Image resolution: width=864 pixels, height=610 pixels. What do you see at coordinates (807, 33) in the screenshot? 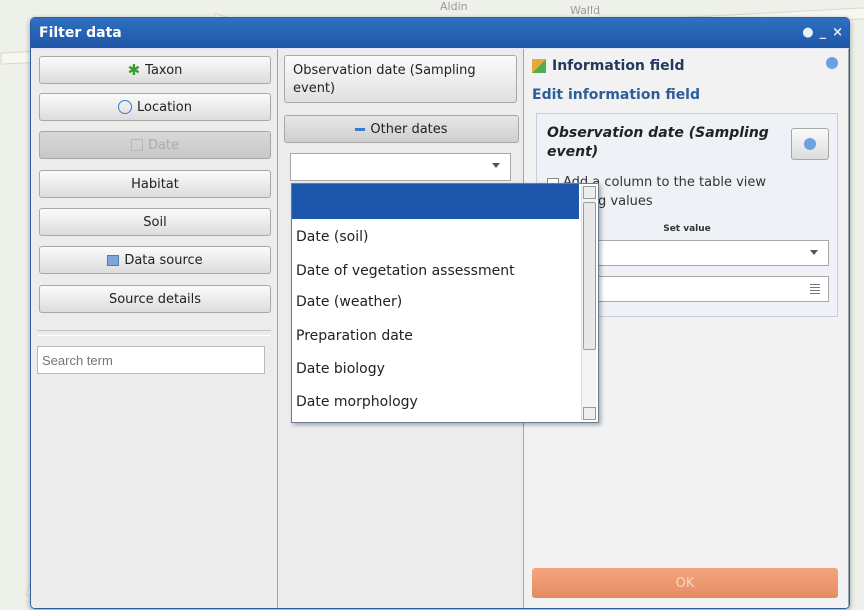
I see `help-icon: ●` at bounding box center [807, 33].